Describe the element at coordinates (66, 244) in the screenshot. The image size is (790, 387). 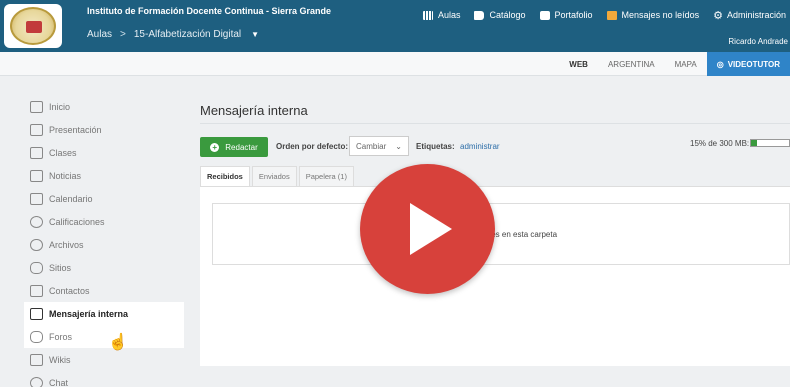
I see `sidebar-item-label: Archivos` at that location.